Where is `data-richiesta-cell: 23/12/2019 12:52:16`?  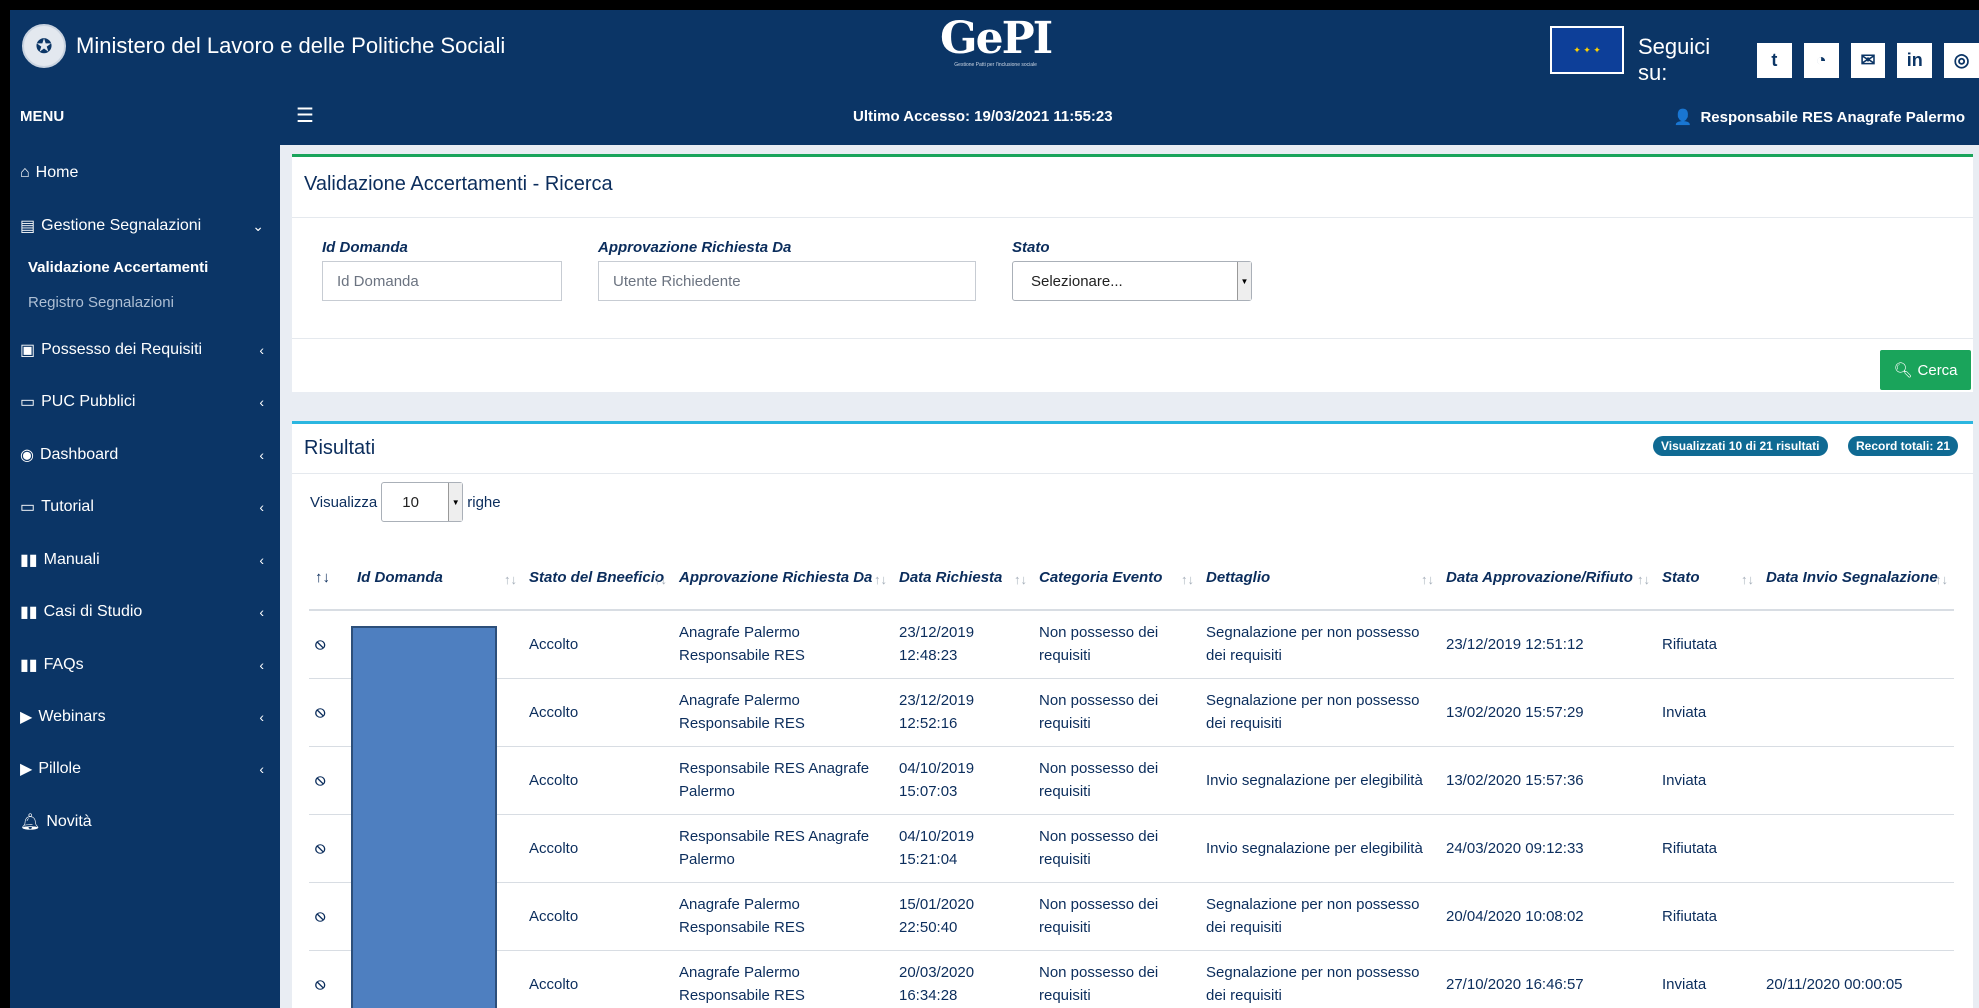 data-richiesta-cell: 23/12/2019 12:52:16 is located at coordinates (963, 712).